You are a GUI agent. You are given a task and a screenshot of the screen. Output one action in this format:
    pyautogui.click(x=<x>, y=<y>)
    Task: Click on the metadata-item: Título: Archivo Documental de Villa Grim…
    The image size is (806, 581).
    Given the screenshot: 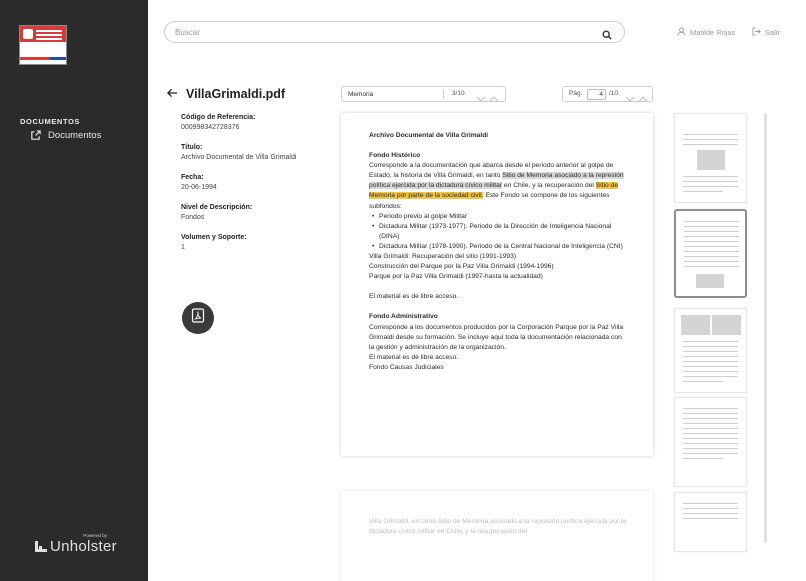 What is the action you would take?
    pyautogui.click(x=253, y=153)
    